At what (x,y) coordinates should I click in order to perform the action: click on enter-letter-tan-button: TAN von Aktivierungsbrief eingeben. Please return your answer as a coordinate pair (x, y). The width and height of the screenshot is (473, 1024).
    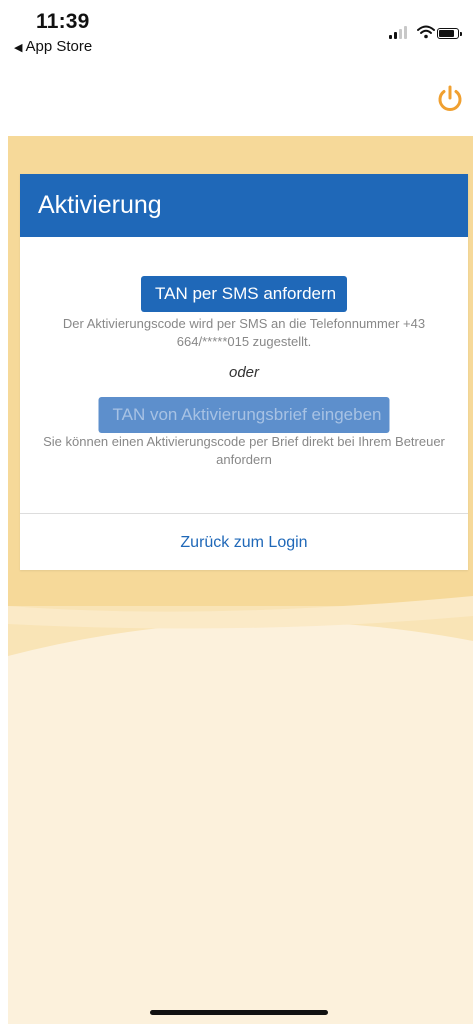
    Looking at the image, I should click on (244, 415).